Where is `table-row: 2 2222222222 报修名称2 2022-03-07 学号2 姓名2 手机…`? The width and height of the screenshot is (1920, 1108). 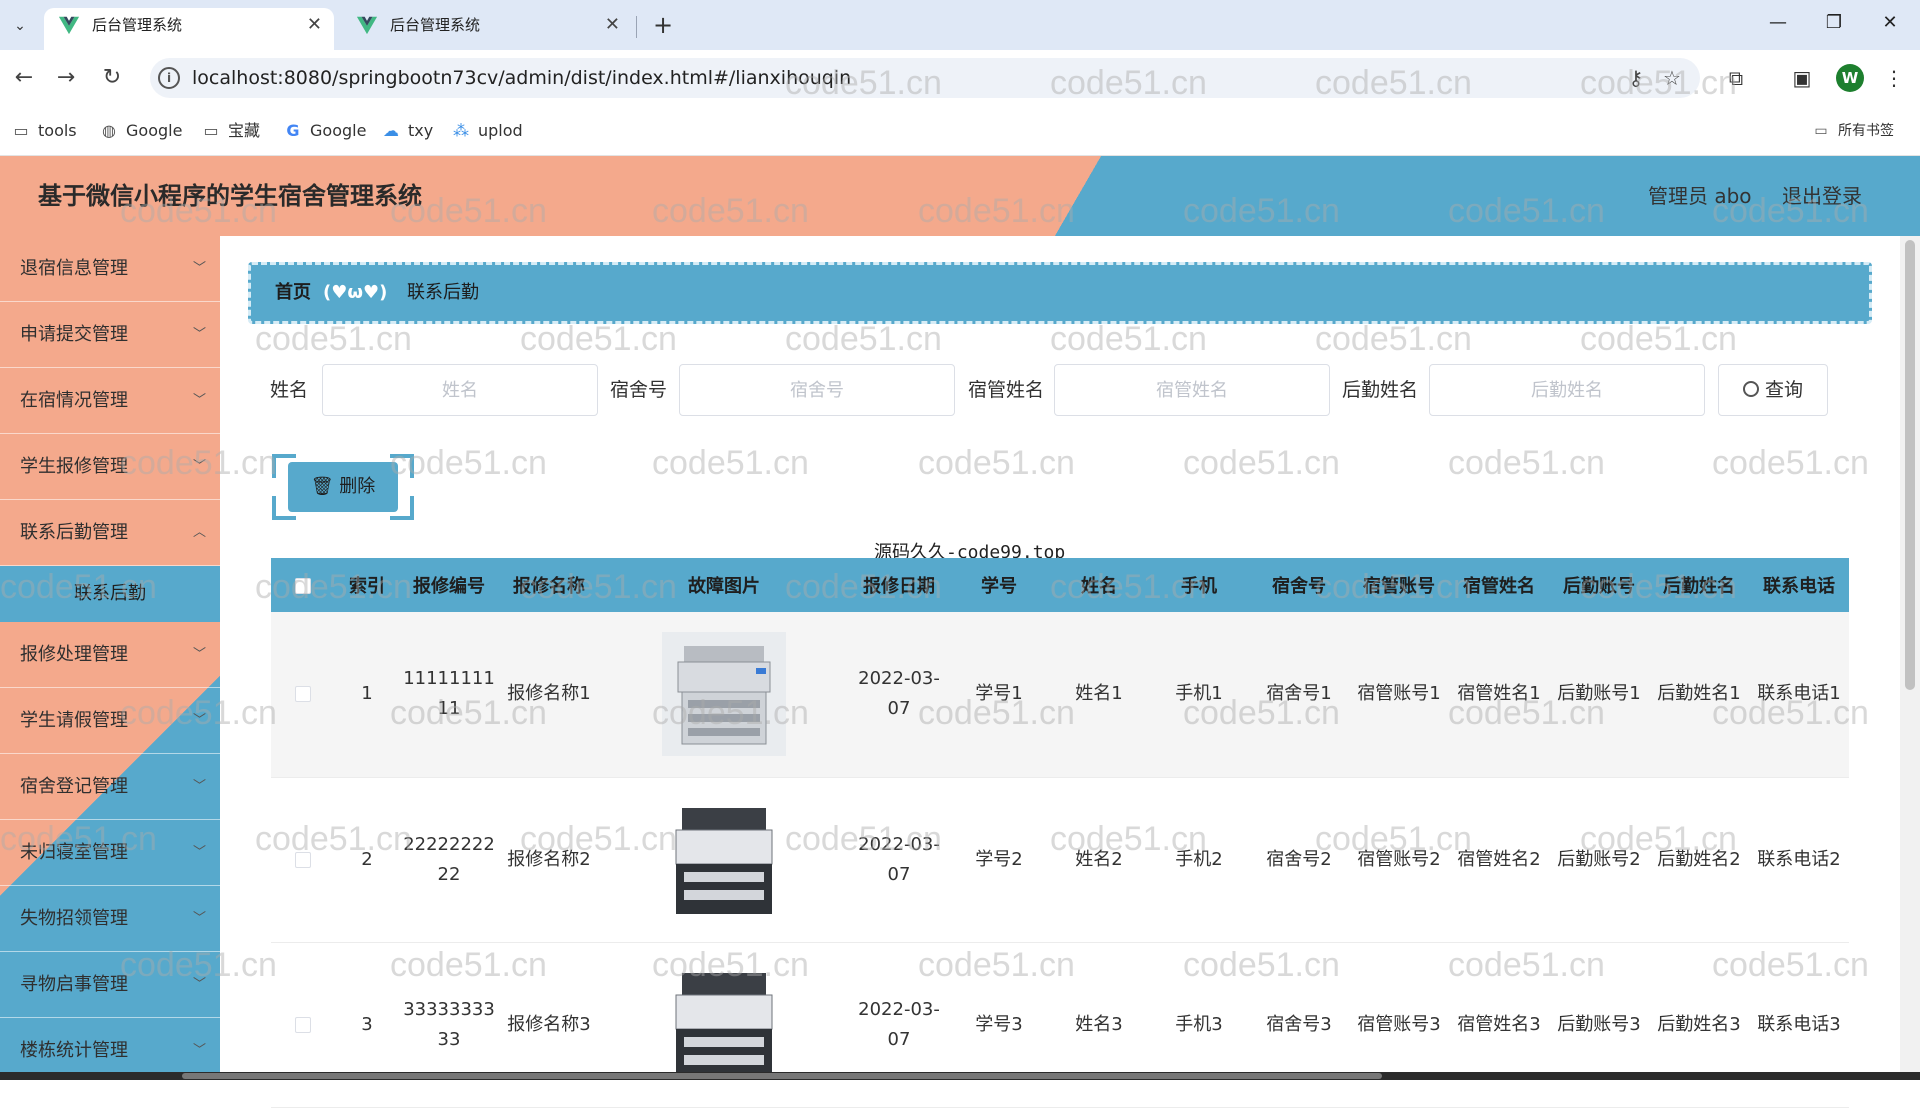
table-row: 2 2222222222 报修名称2 2022-03-07 学号2 姓名2 手机… is located at coordinates (1060, 860).